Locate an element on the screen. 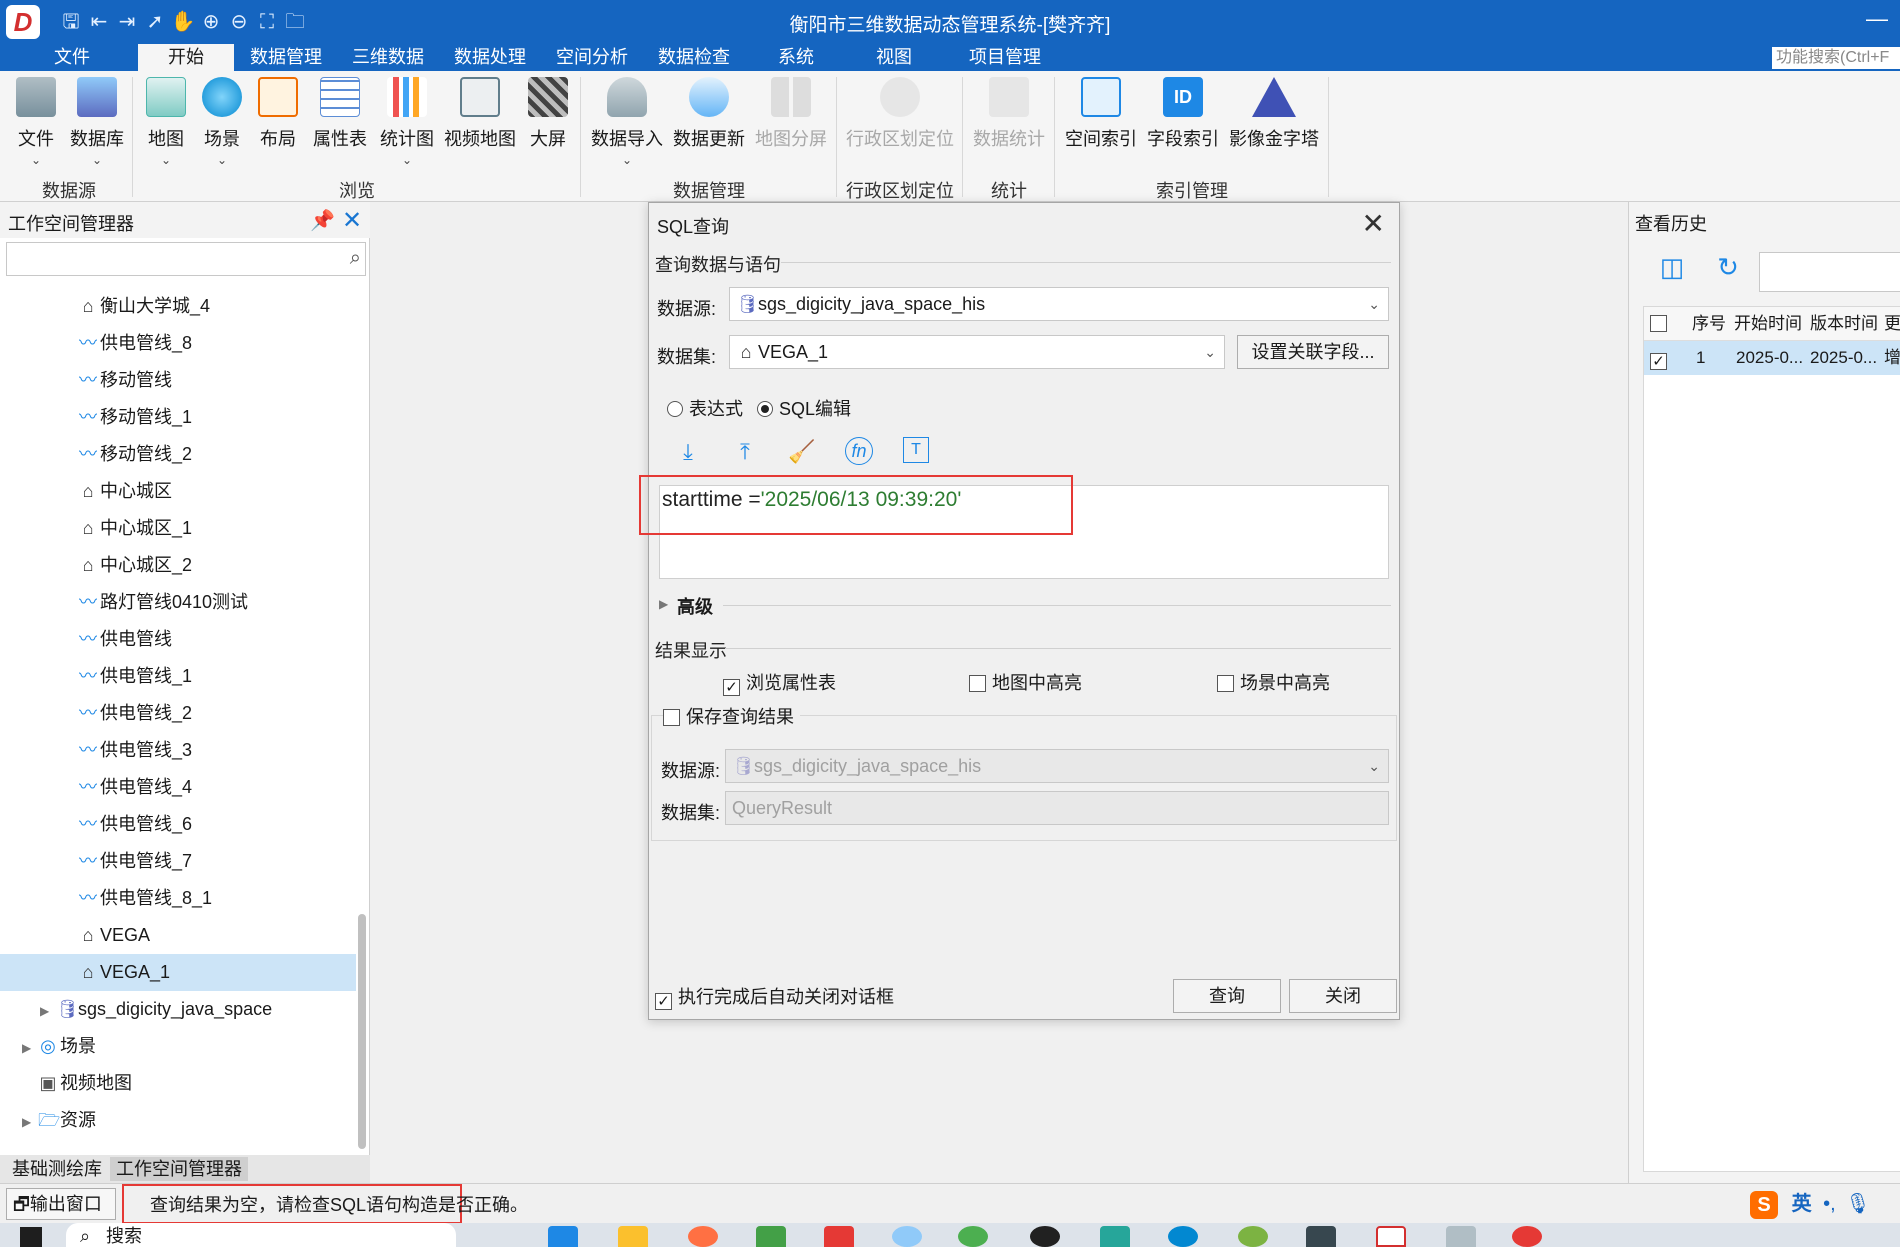 This screenshot has height=1247, width=1900. taskbar-edge-icon is located at coordinates (1183, 1236).